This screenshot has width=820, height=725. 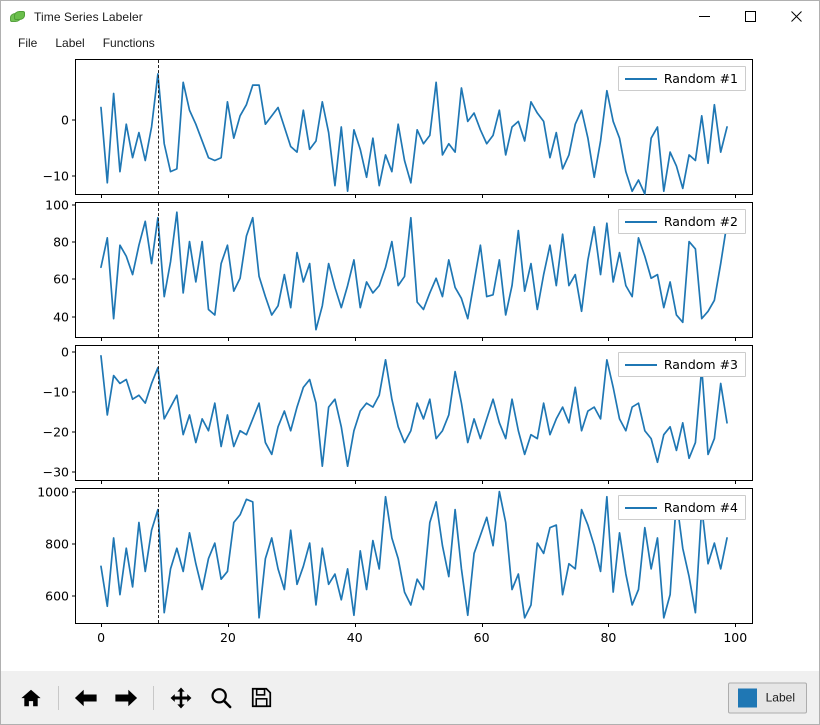 What do you see at coordinates (53, 492) in the screenshot?
I see `y-tick-label: 1000` at bounding box center [53, 492].